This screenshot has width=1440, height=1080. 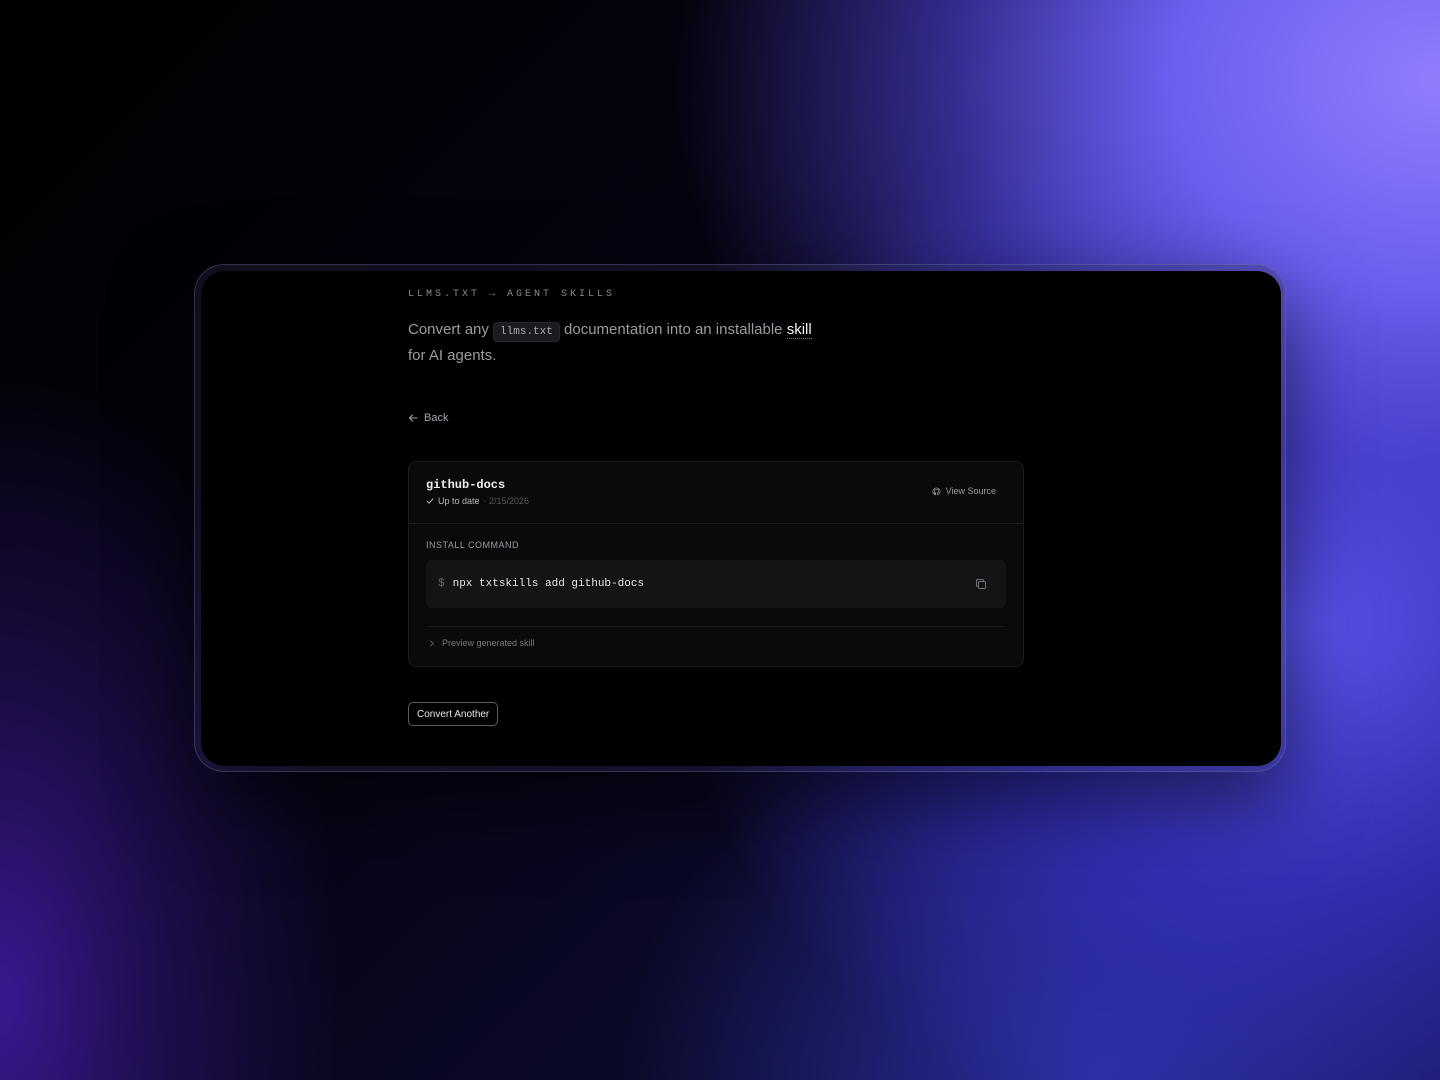 What do you see at coordinates (981, 584) in the screenshot?
I see `copy-icon` at bounding box center [981, 584].